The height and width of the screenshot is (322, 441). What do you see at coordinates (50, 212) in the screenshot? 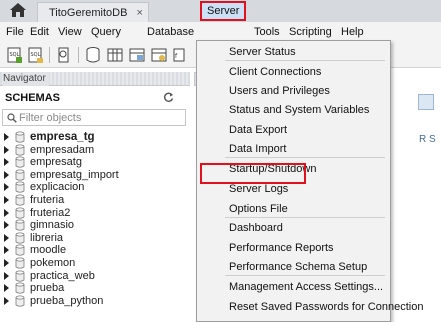
I see `schema-name: fruteria2` at bounding box center [50, 212].